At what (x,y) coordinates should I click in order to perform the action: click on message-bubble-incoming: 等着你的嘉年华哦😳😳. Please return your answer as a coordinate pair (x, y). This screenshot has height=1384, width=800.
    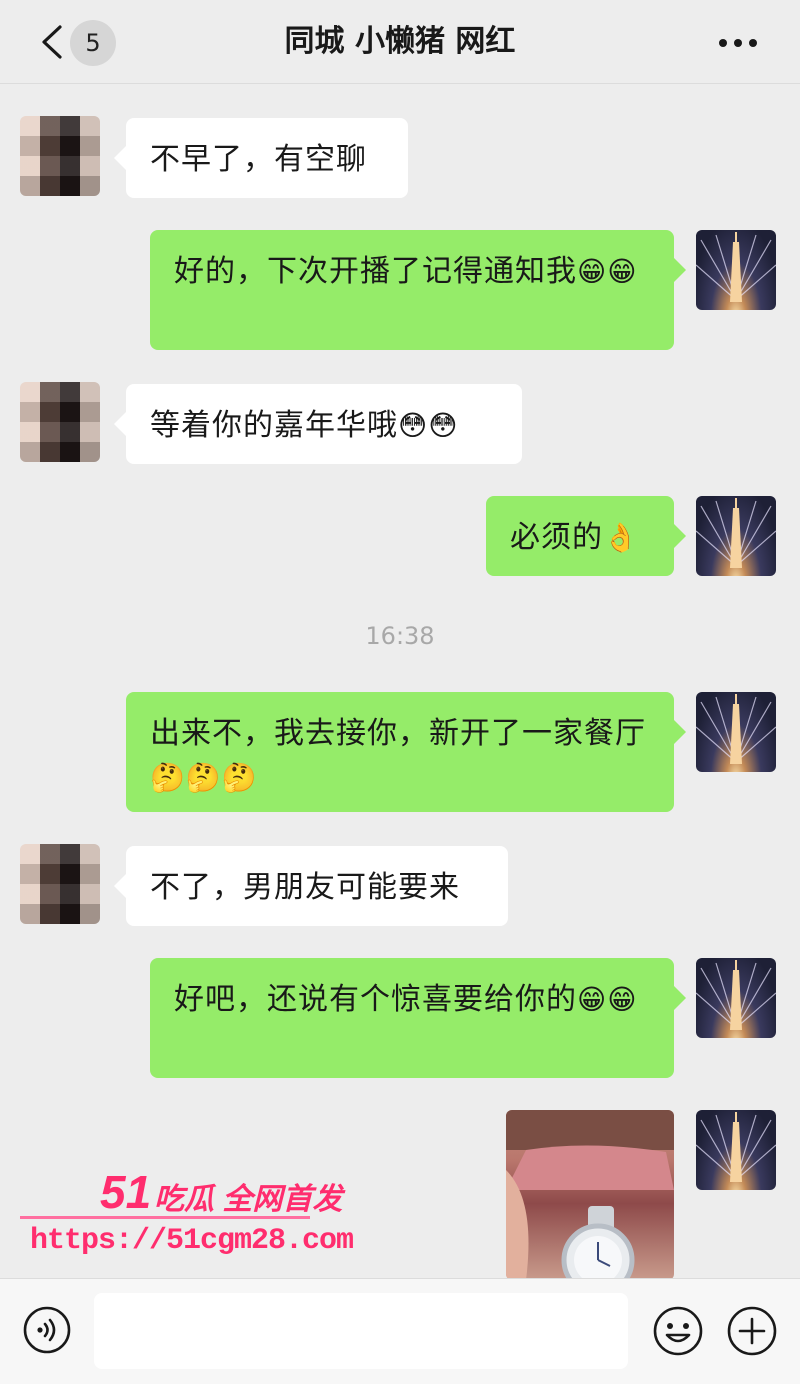
    Looking at the image, I should click on (318, 424).